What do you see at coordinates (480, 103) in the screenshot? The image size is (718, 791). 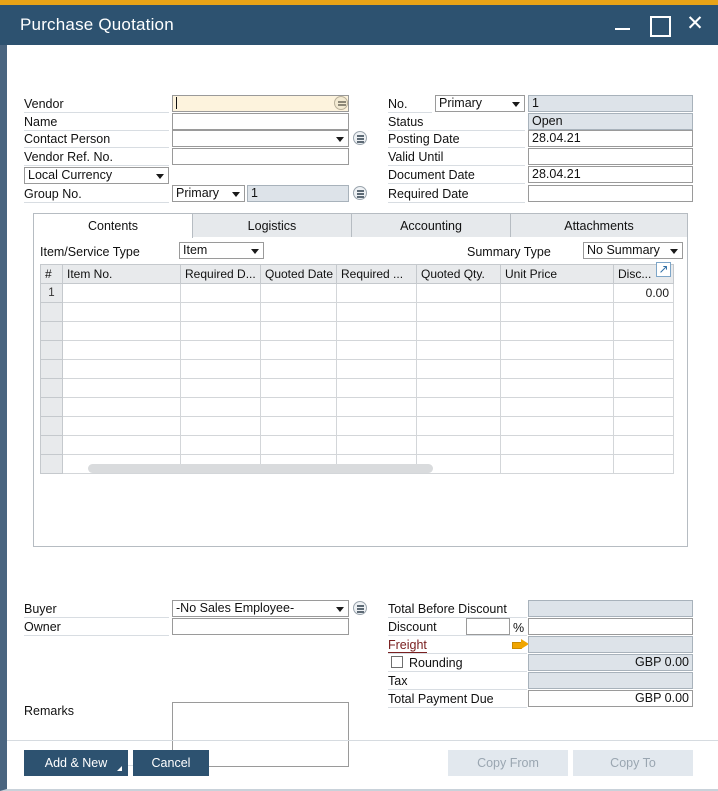 I see `numbering-series-select: Primary` at bounding box center [480, 103].